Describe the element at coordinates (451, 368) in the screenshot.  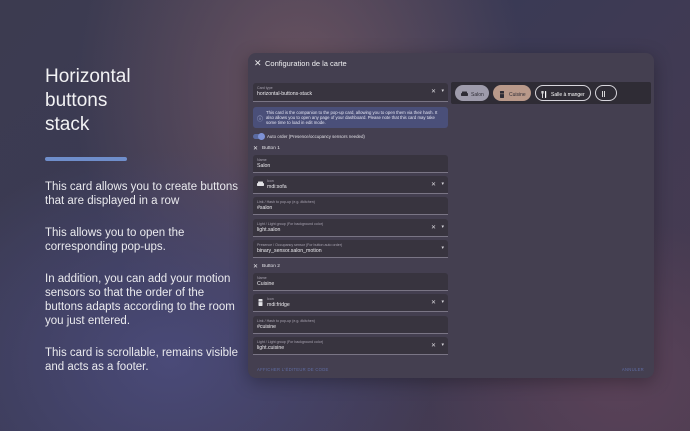
I see `dialog-footer: AFFICHER L'ÉDITEUR DE CODE ANNULER` at that location.